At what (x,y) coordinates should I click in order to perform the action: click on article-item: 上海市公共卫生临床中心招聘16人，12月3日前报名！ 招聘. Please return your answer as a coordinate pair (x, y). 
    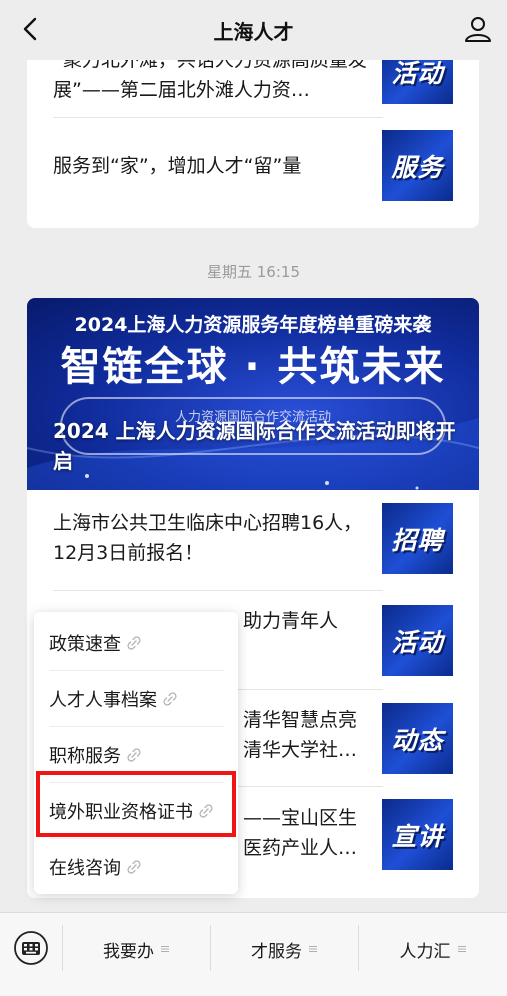
    Looking at the image, I should click on (253, 538).